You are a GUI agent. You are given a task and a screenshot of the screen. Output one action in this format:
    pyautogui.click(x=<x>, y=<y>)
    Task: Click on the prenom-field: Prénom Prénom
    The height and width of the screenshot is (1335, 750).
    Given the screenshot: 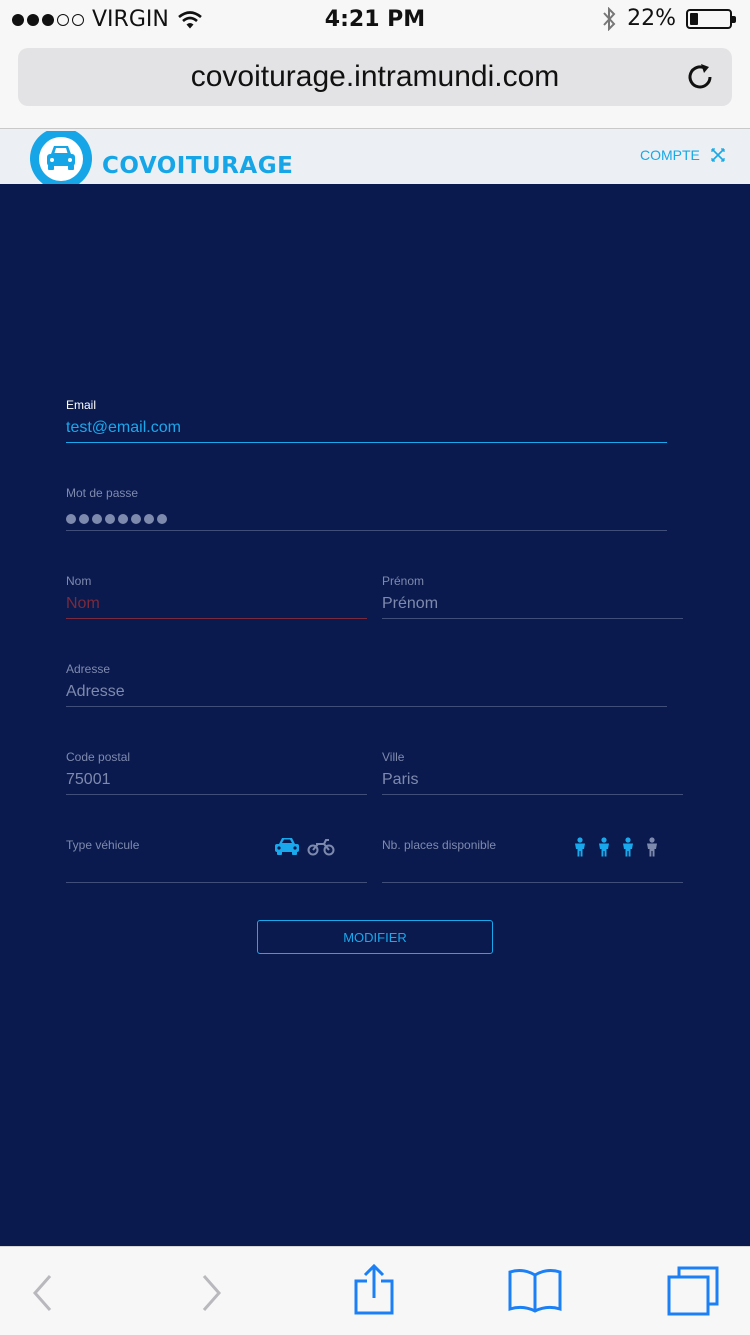 What is the action you would take?
    pyautogui.click(x=532, y=604)
    